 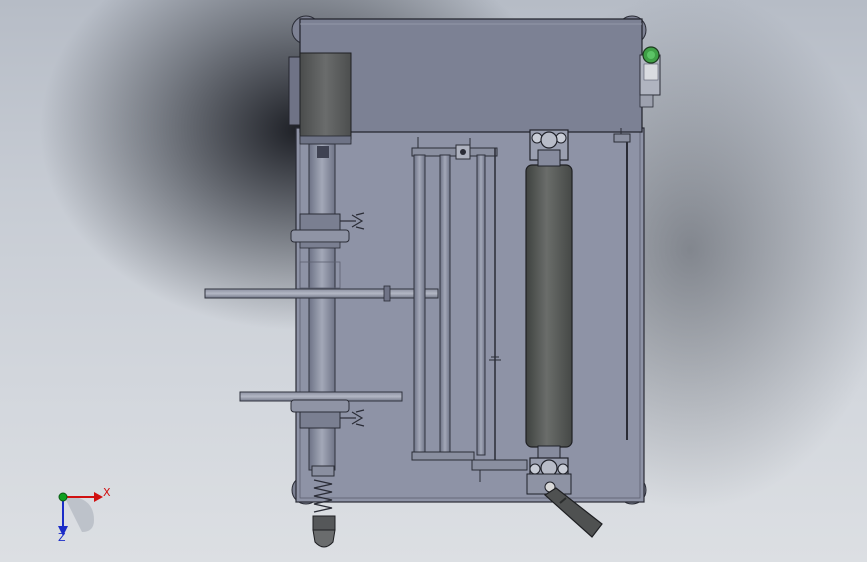 What do you see at coordinates (98, 497) in the screenshot?
I see `triad-x-arrow` at bounding box center [98, 497].